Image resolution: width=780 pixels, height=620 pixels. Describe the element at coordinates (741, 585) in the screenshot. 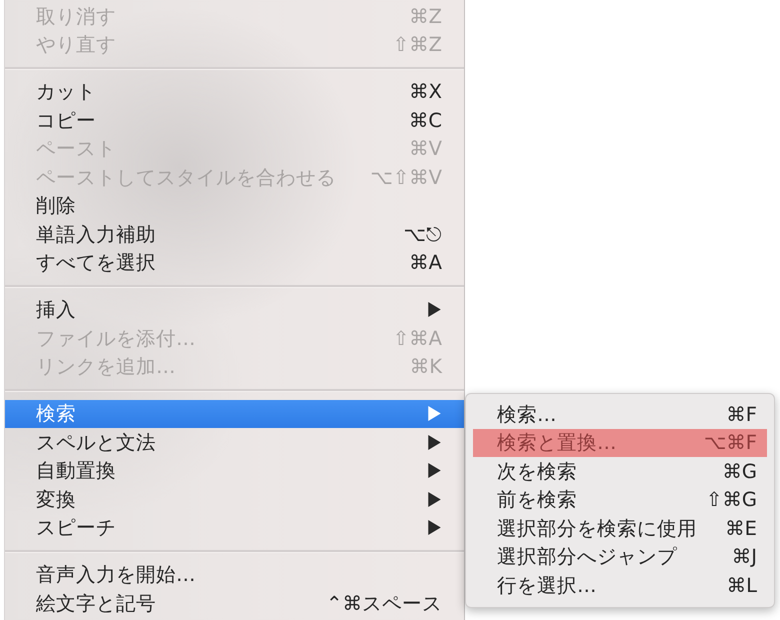

I see `keyboard-shortcut: ⌘L` at that location.